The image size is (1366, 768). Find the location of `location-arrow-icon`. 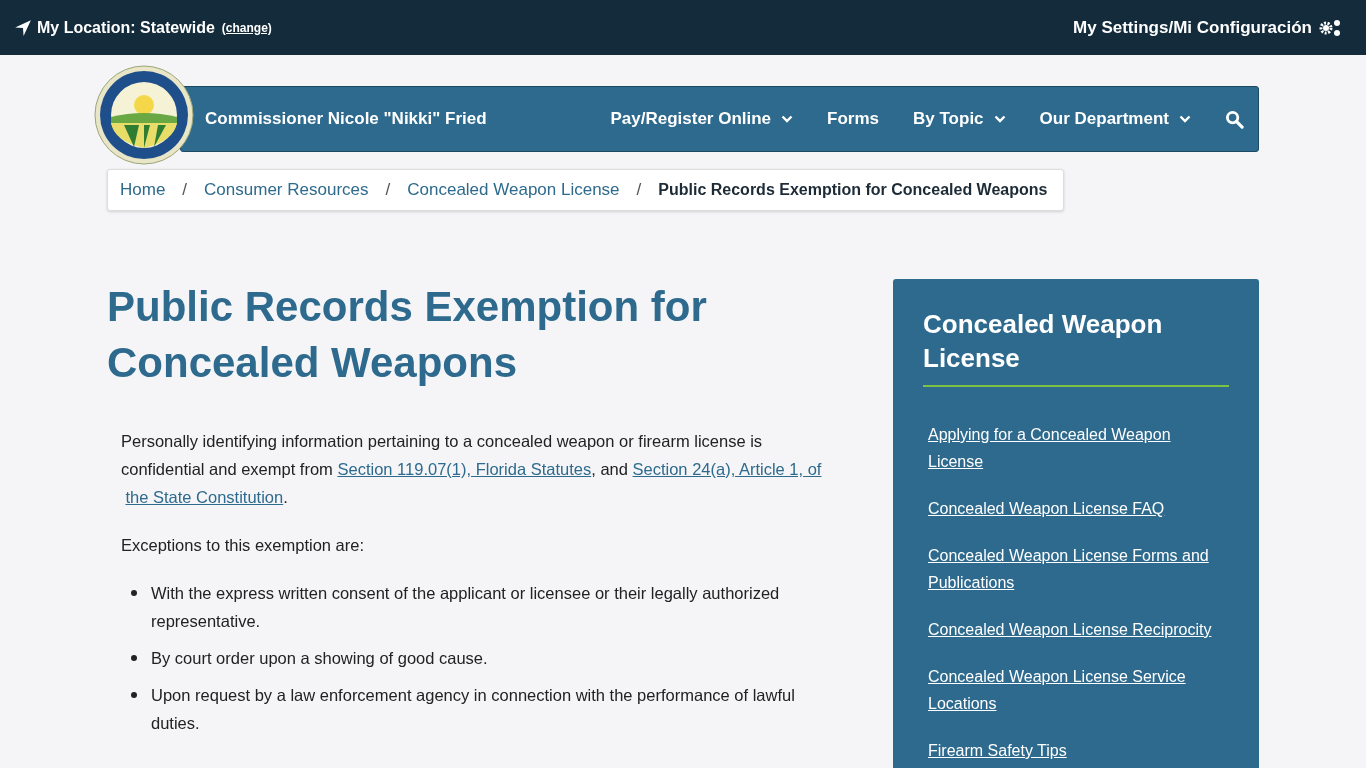

location-arrow-icon is located at coordinates (23, 27).